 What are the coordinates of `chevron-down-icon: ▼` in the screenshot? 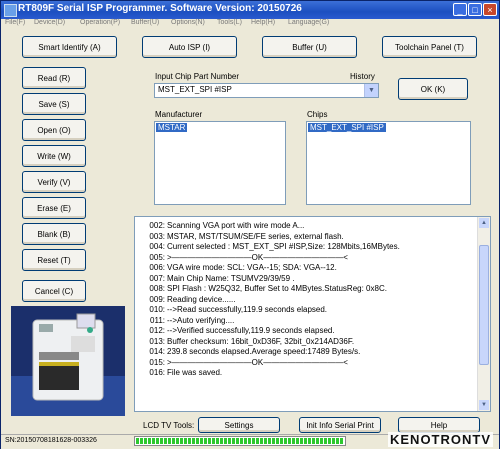 It's located at (371, 90).